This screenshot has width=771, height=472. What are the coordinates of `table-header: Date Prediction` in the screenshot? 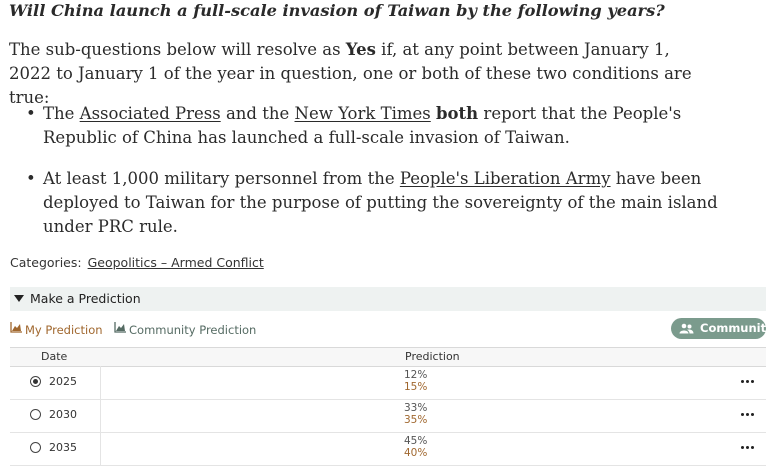 It's located at (388, 357).